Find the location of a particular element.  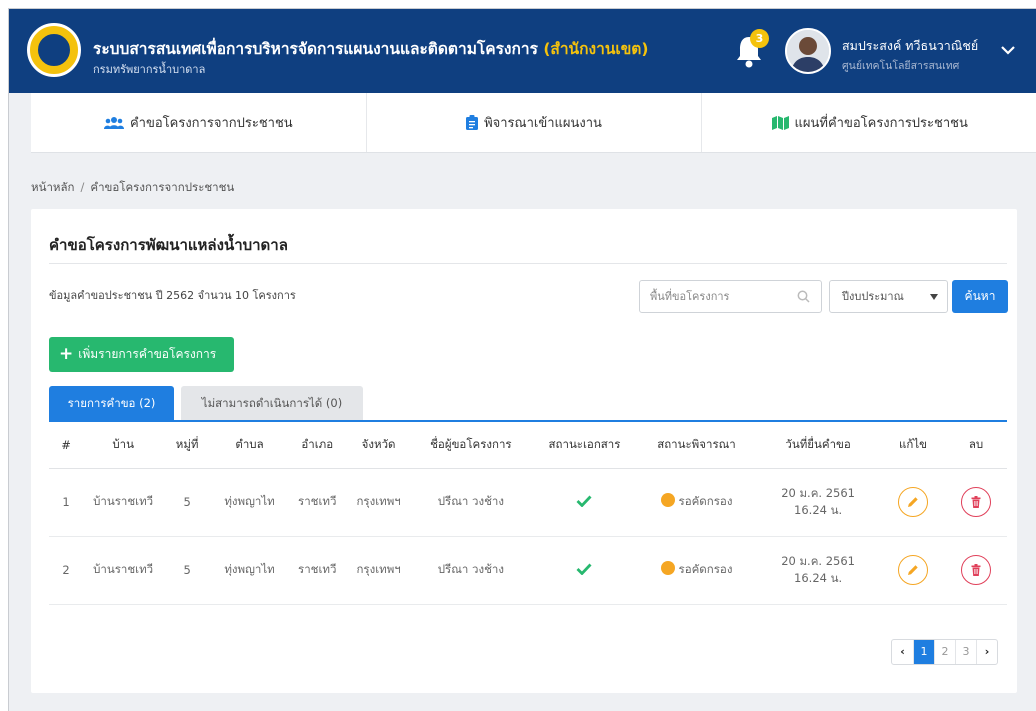

department-logo is located at coordinates (54, 50).